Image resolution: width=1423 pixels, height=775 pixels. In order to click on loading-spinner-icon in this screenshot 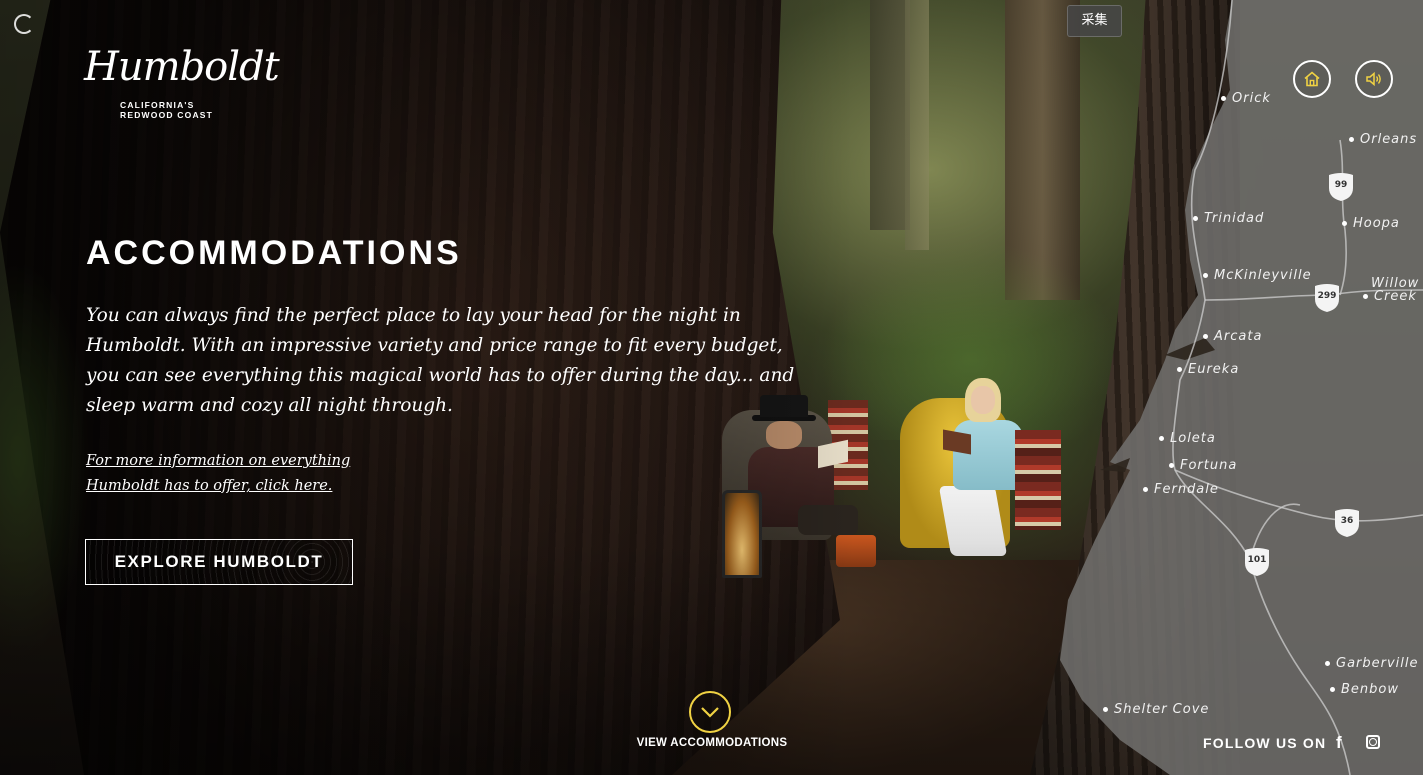, I will do `click(24, 24)`.